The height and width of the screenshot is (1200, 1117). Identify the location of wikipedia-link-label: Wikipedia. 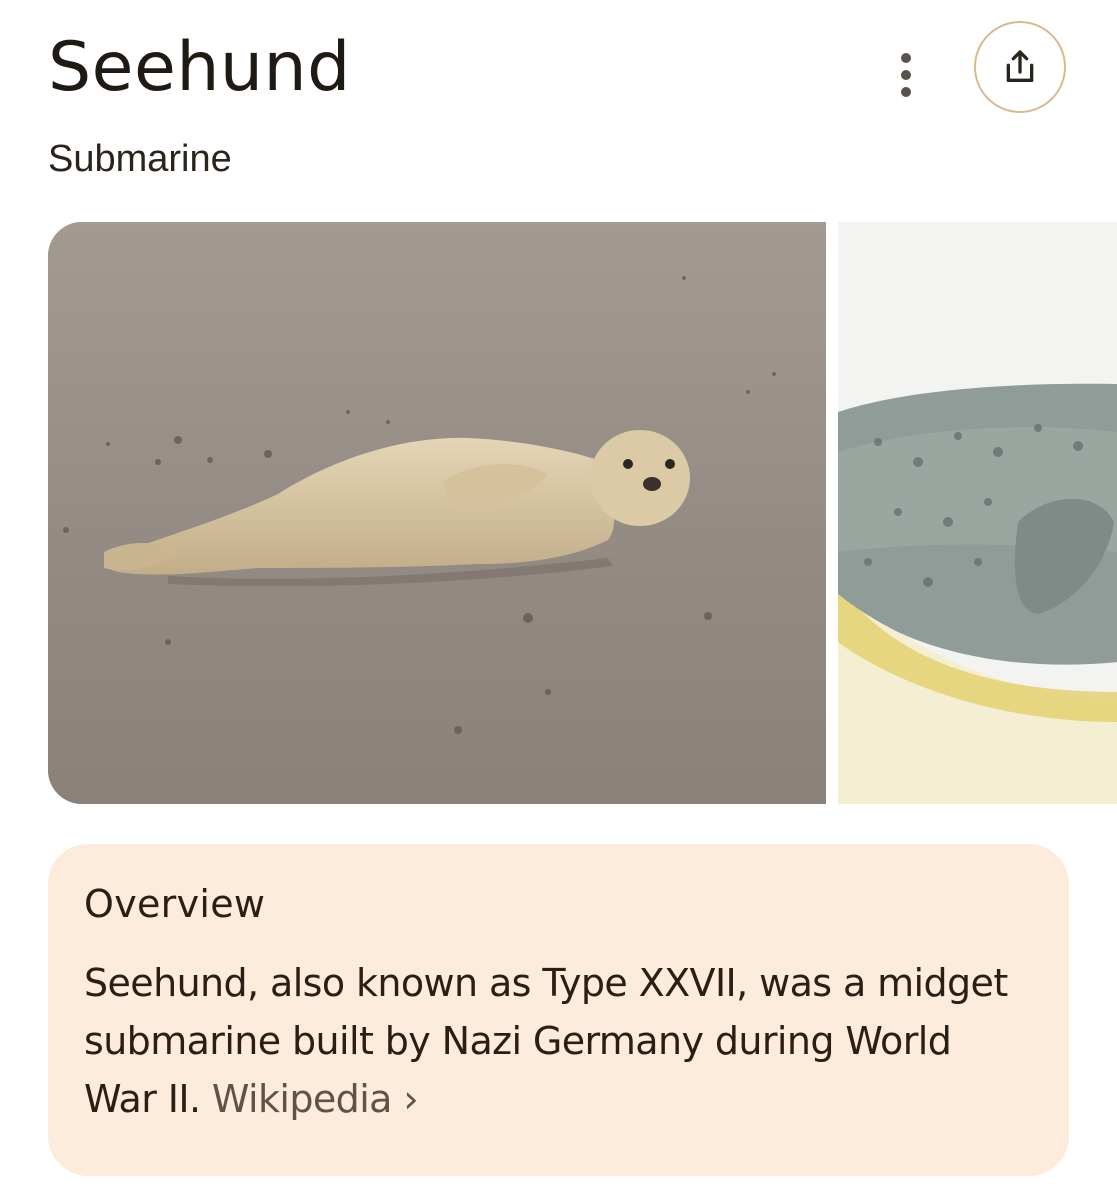
(302, 1099).